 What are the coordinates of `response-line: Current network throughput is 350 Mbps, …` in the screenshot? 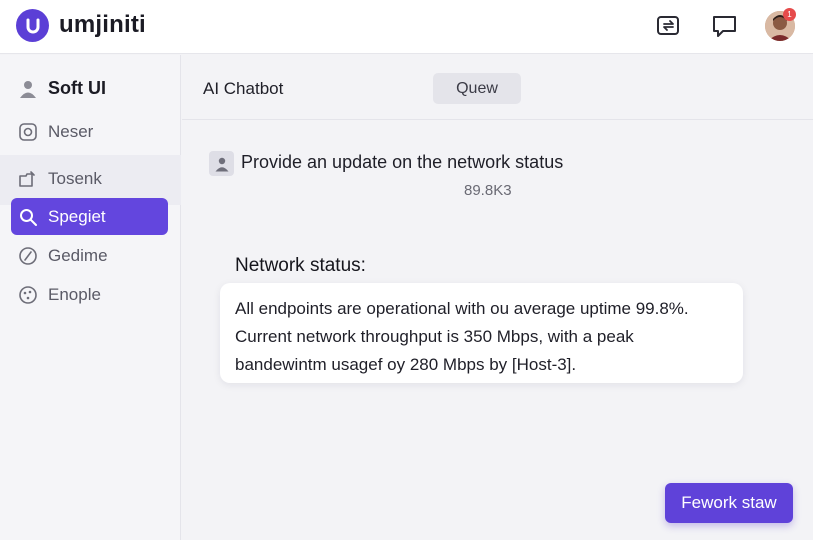 It's located at (434, 336).